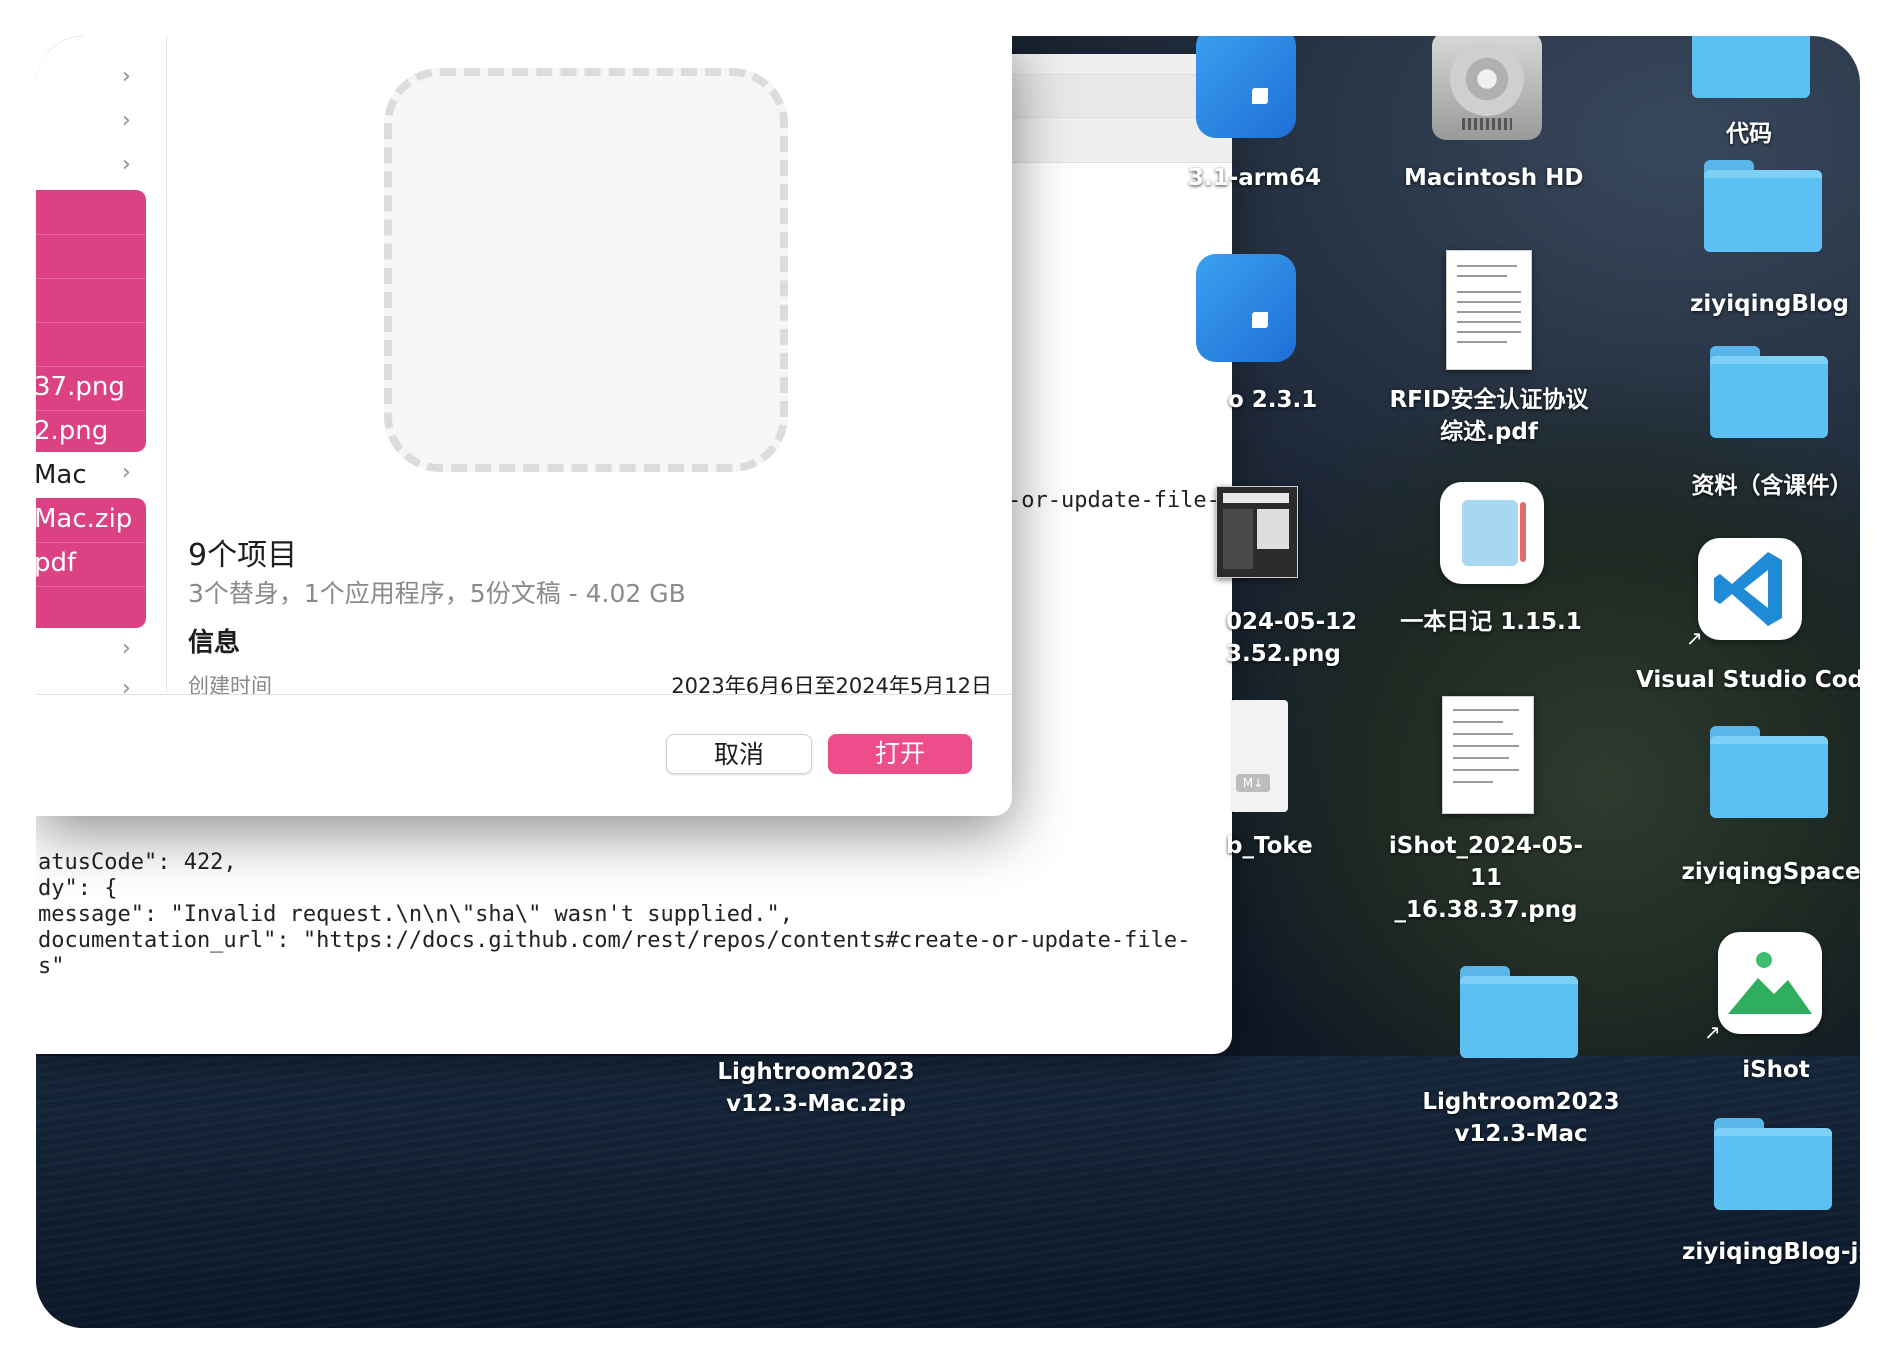 The height and width of the screenshot is (1364, 1896). Describe the element at coordinates (437, 593) in the screenshot. I see `item-summary: 3个替身，1个应用程序，5份文稿 - 4.02 GB` at that location.